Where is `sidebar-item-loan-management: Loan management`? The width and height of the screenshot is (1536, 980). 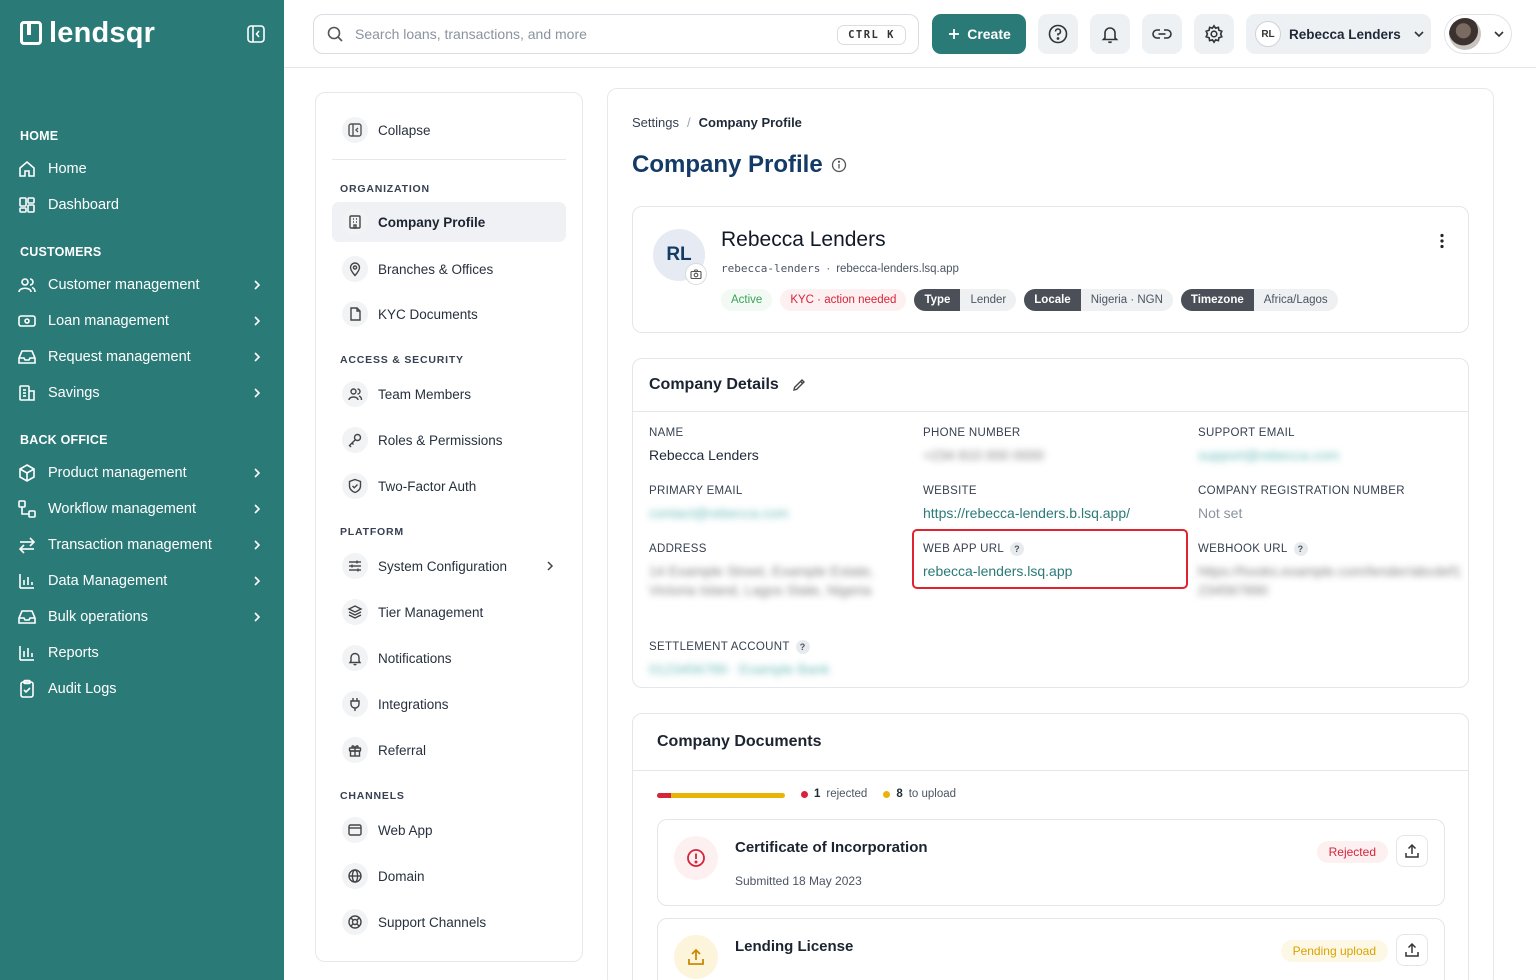
sidebar-item-loan-management: Loan management is located at coordinates (143, 321).